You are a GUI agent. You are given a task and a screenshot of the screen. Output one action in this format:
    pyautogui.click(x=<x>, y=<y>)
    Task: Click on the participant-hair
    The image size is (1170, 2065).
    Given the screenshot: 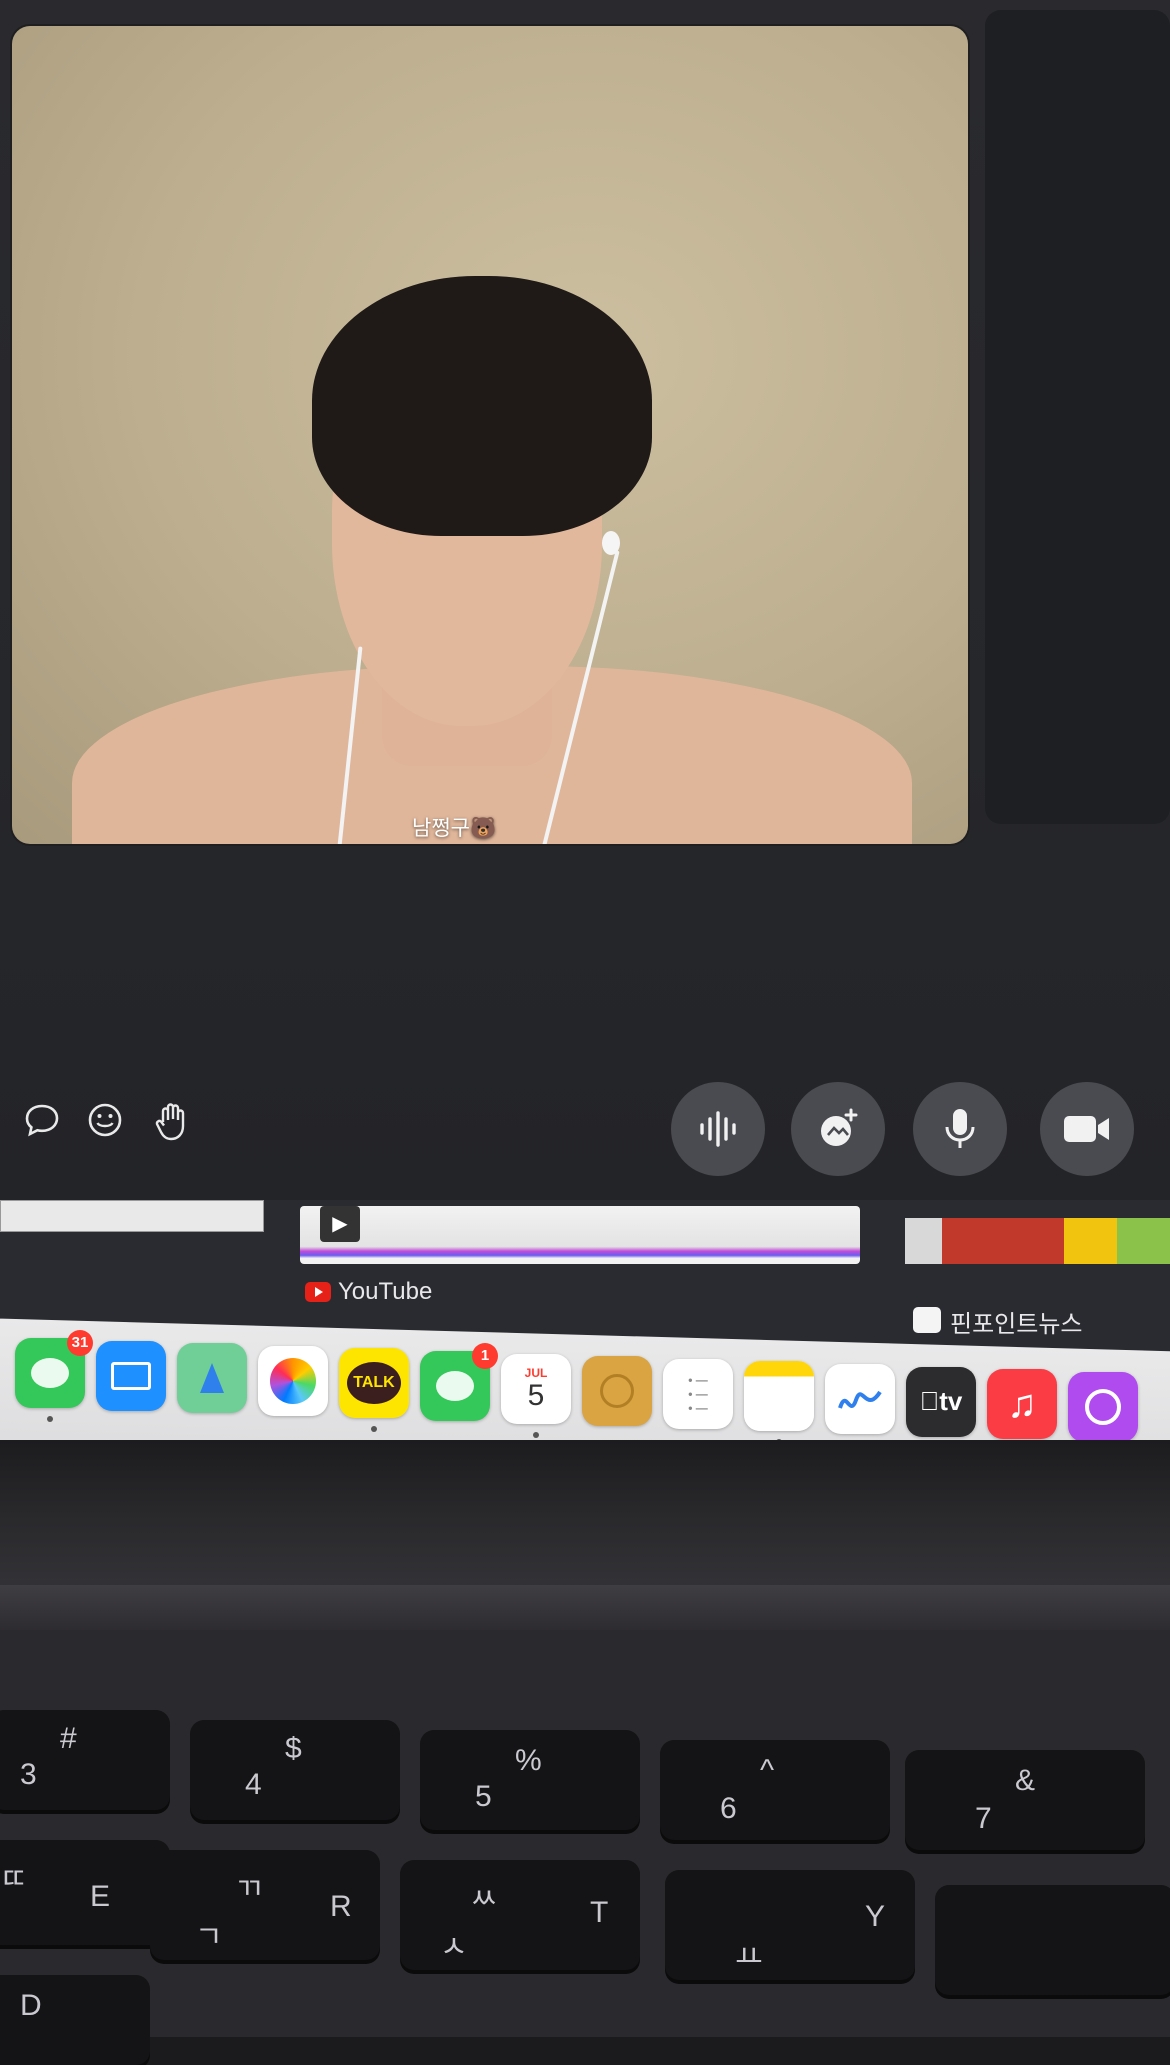 What is the action you would take?
    pyautogui.click(x=482, y=406)
    